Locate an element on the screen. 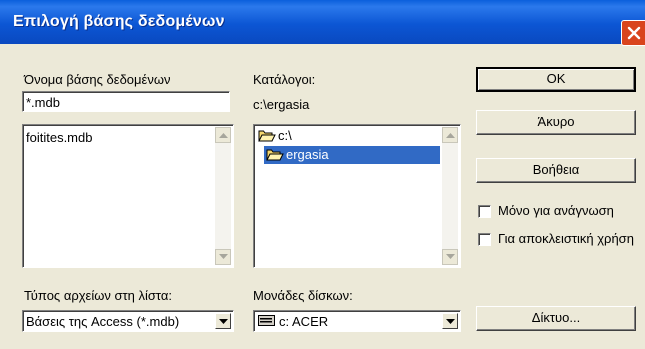 The height and width of the screenshot is (349, 645). title-bar: Επιλογή βάσης δεδομένων is located at coordinates (322, 22).